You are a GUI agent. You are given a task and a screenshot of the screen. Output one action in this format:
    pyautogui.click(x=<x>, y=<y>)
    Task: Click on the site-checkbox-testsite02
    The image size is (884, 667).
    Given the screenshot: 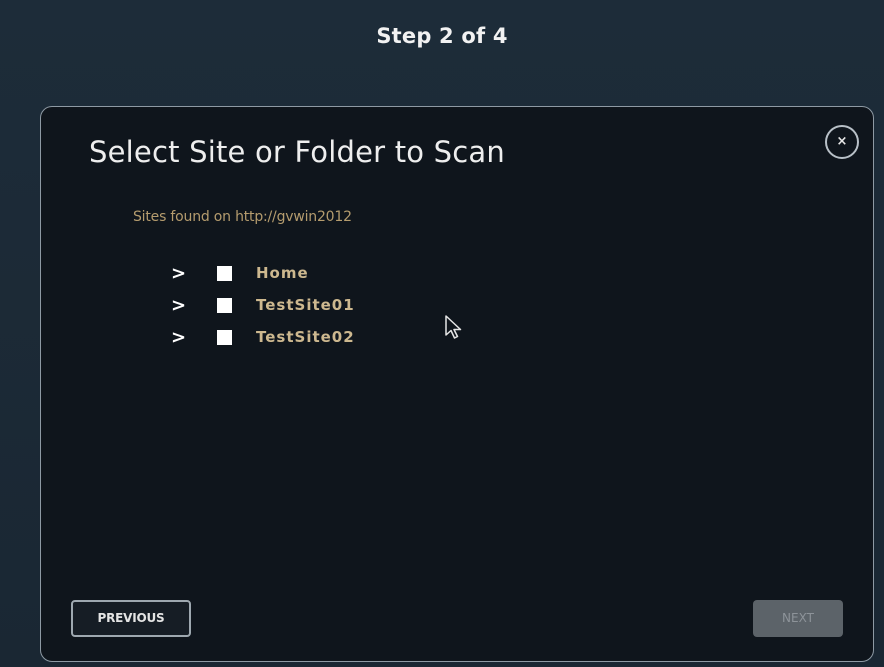 What is the action you would take?
    pyautogui.click(x=224, y=337)
    